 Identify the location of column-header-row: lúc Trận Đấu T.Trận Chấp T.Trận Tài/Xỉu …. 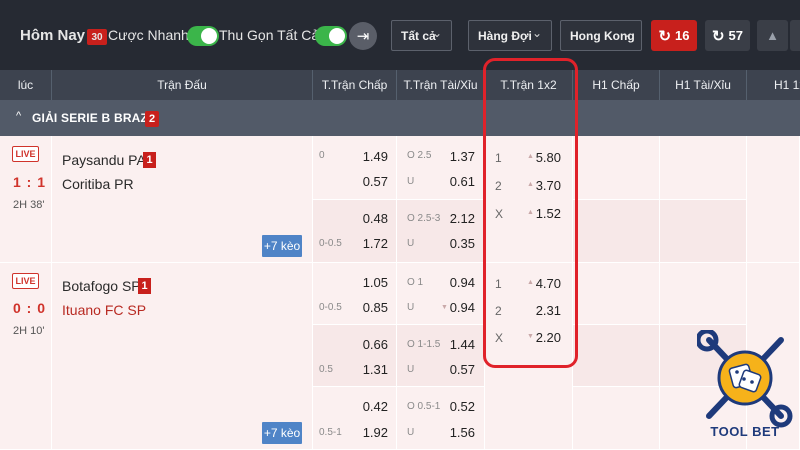
(400, 85).